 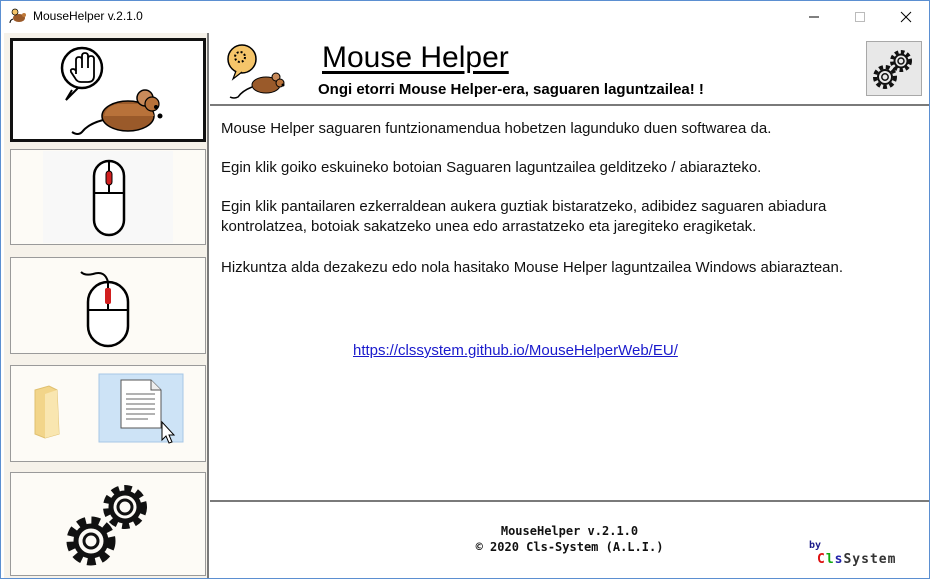 What do you see at coordinates (111, 90) in the screenshot?
I see `hand-mouse-icon` at bounding box center [111, 90].